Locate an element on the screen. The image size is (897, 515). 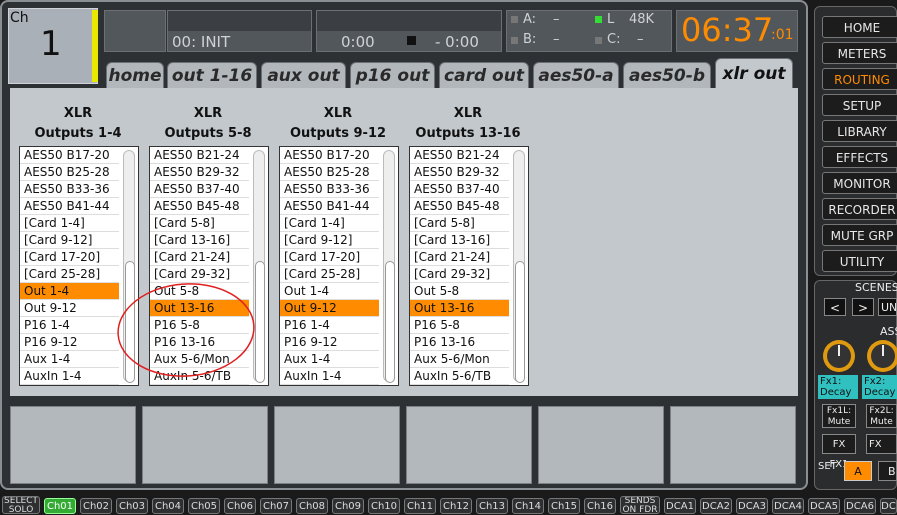
source-option: AuxIn 5-6/TB is located at coordinates (459, 376).